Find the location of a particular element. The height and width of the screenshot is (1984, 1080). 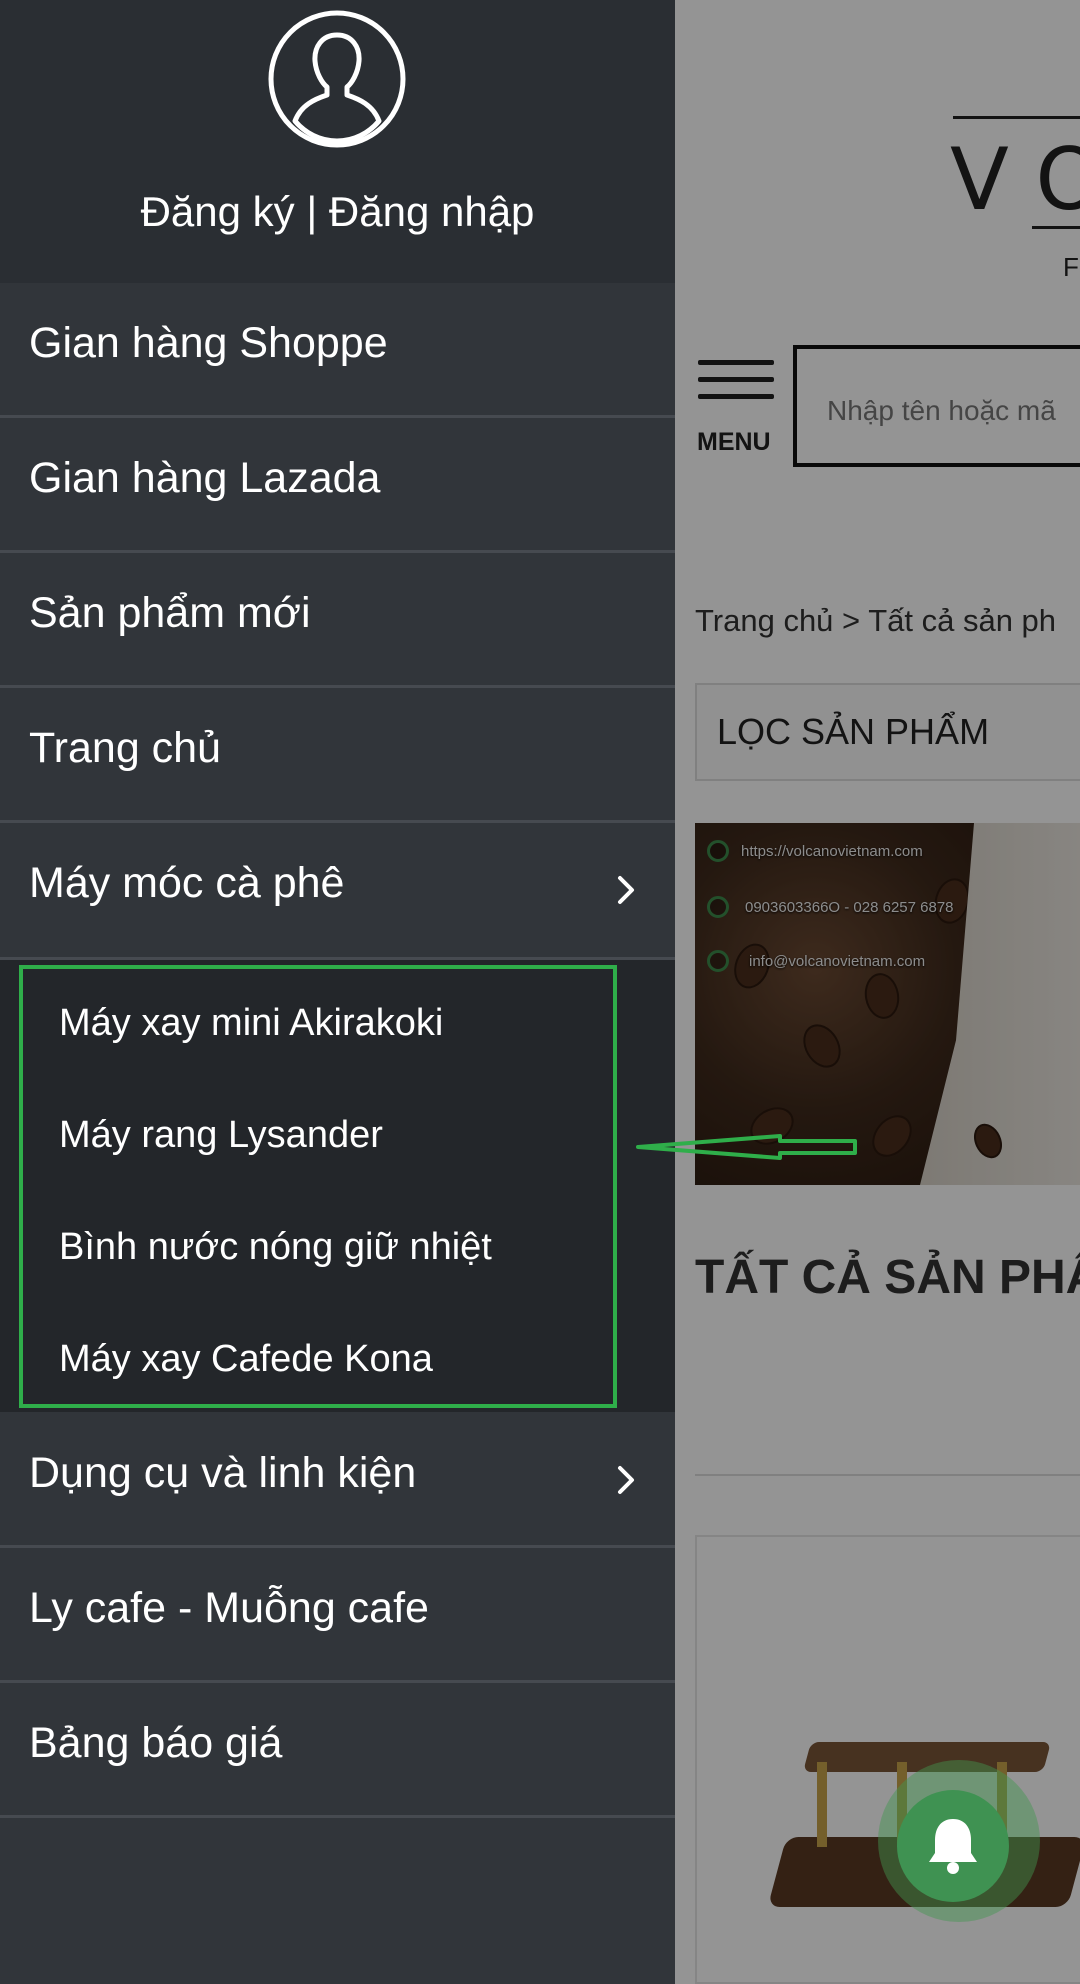

nav-item-label: Bảng báo giá is located at coordinates (156, 1743).